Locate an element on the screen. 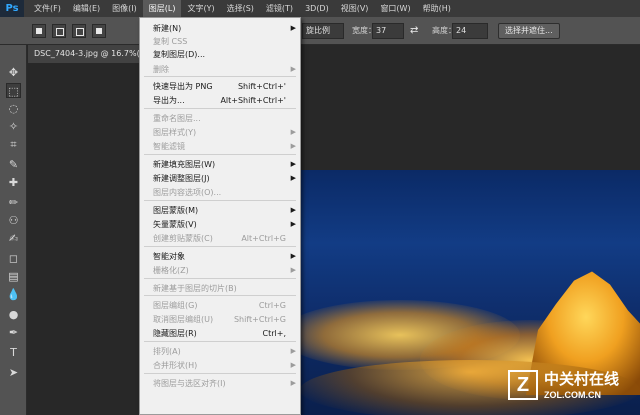  menu-type: 文字(Y) is located at coordinates (200, 8).